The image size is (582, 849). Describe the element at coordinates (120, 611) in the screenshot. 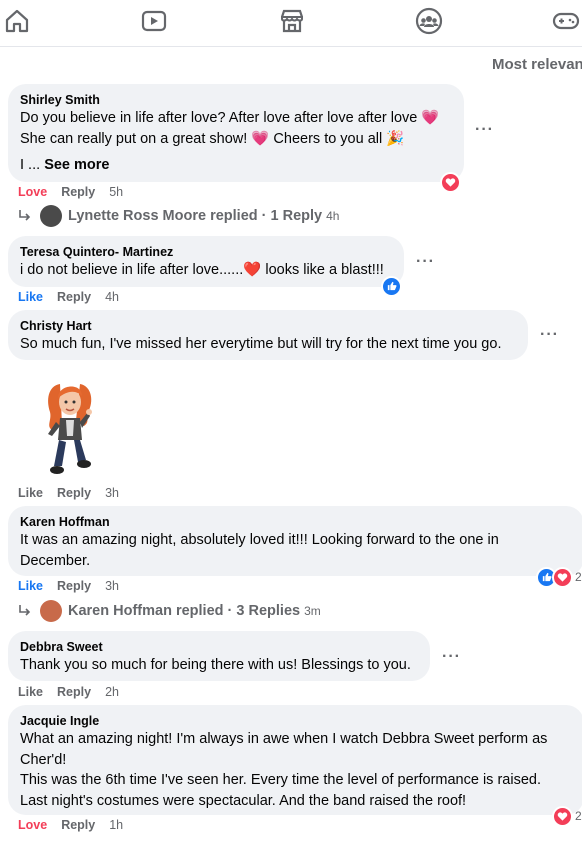

I see `replier-name: Karen Hoffman` at that location.